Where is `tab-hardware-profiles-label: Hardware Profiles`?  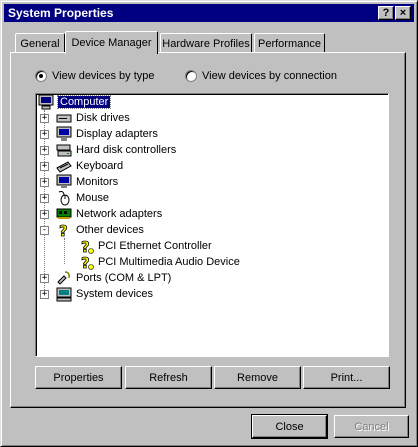
tab-hardware-profiles-label: Hardware Profiles is located at coordinates (206, 43).